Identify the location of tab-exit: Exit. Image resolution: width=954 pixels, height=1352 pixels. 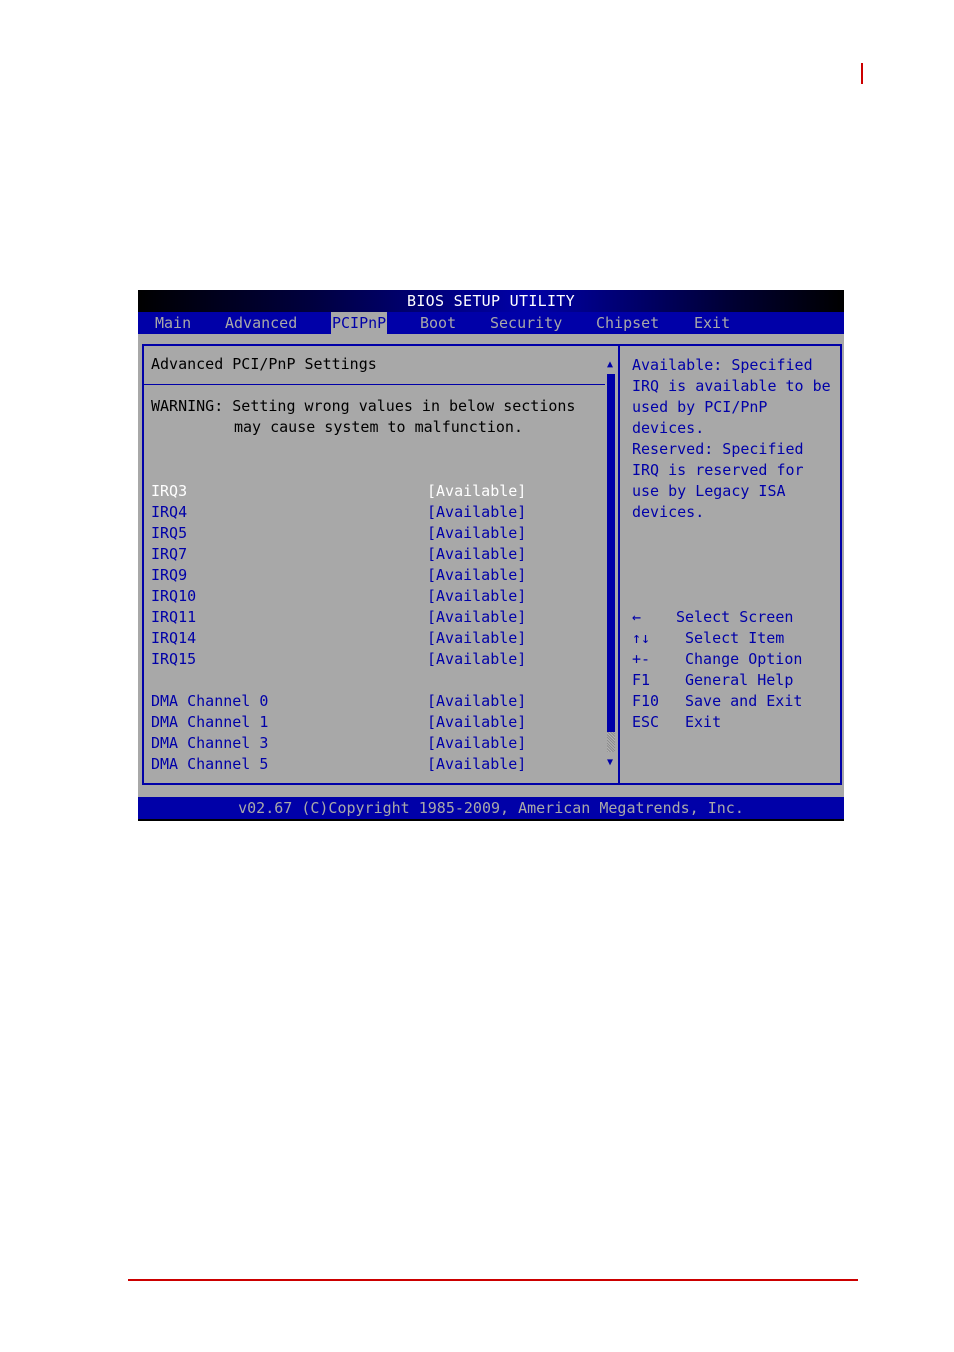
(712, 323).